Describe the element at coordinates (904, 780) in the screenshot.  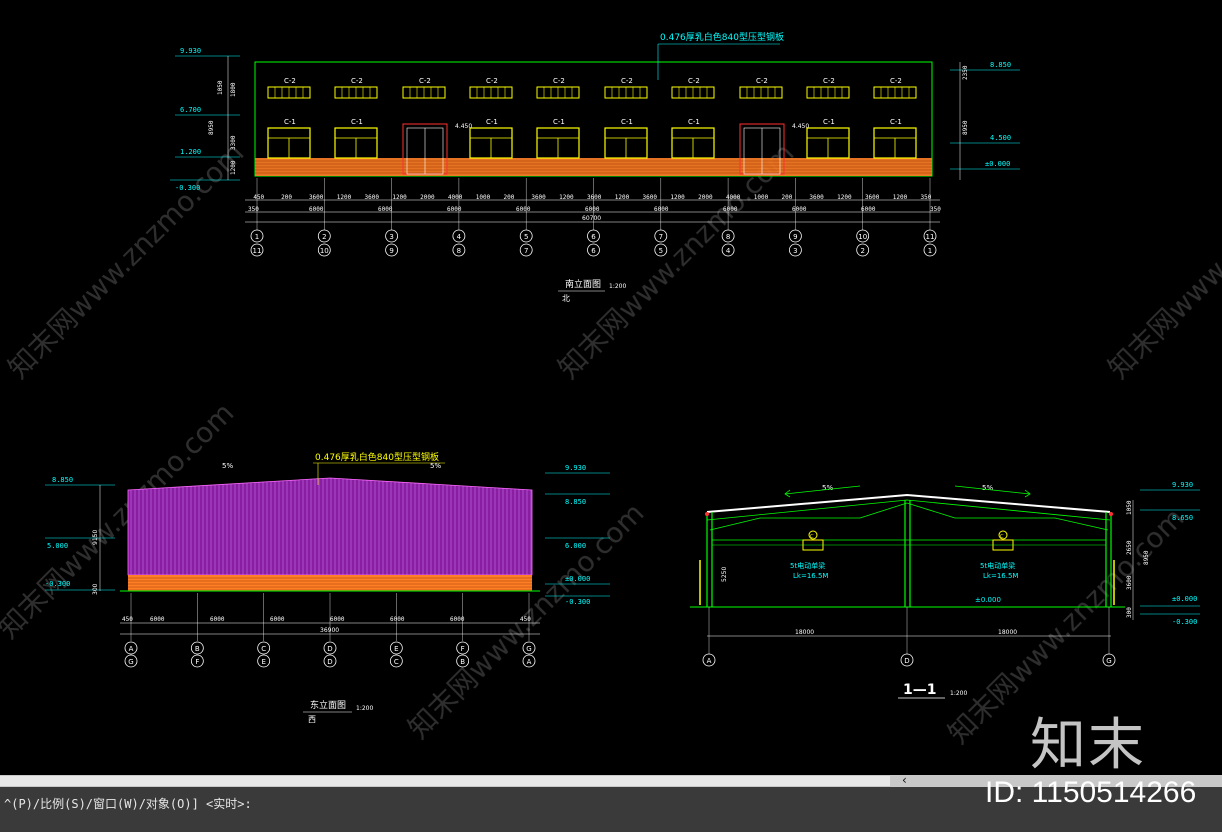
I see `scroll-left-icon: ‹` at that location.